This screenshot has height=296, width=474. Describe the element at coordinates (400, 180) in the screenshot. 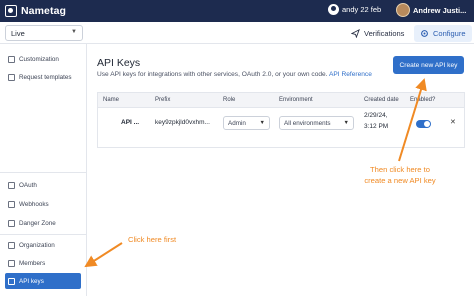

I see `annotation-line: create a new API key` at that location.